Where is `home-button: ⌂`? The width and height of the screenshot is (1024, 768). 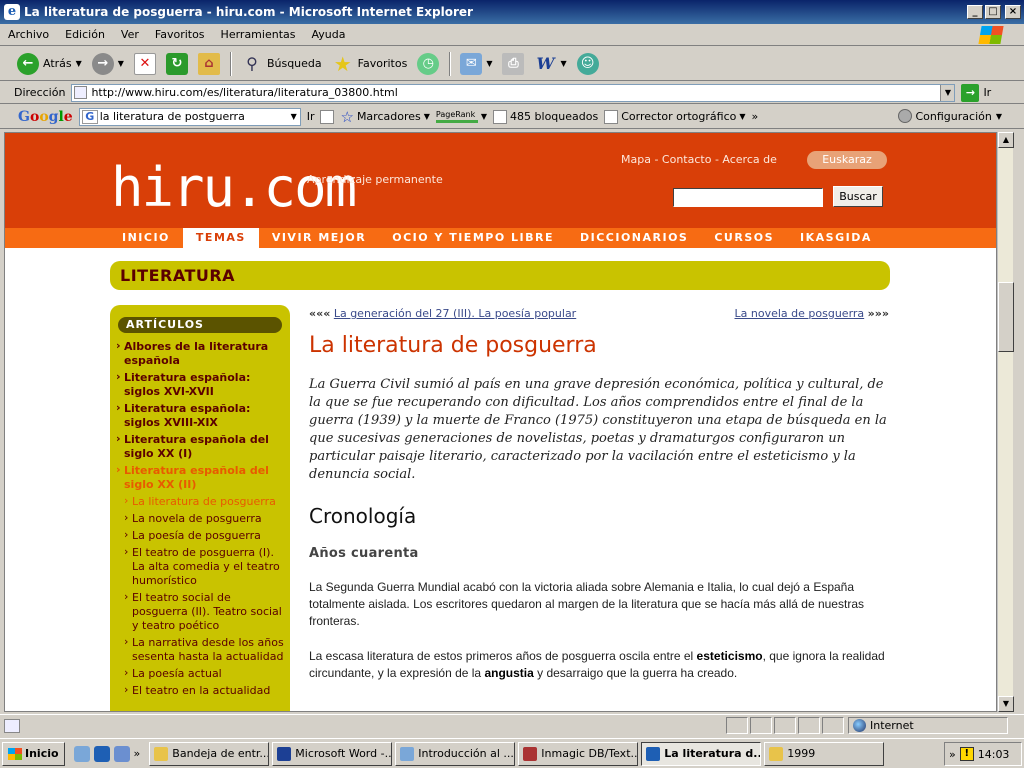 home-button: ⌂ is located at coordinates (209, 64).